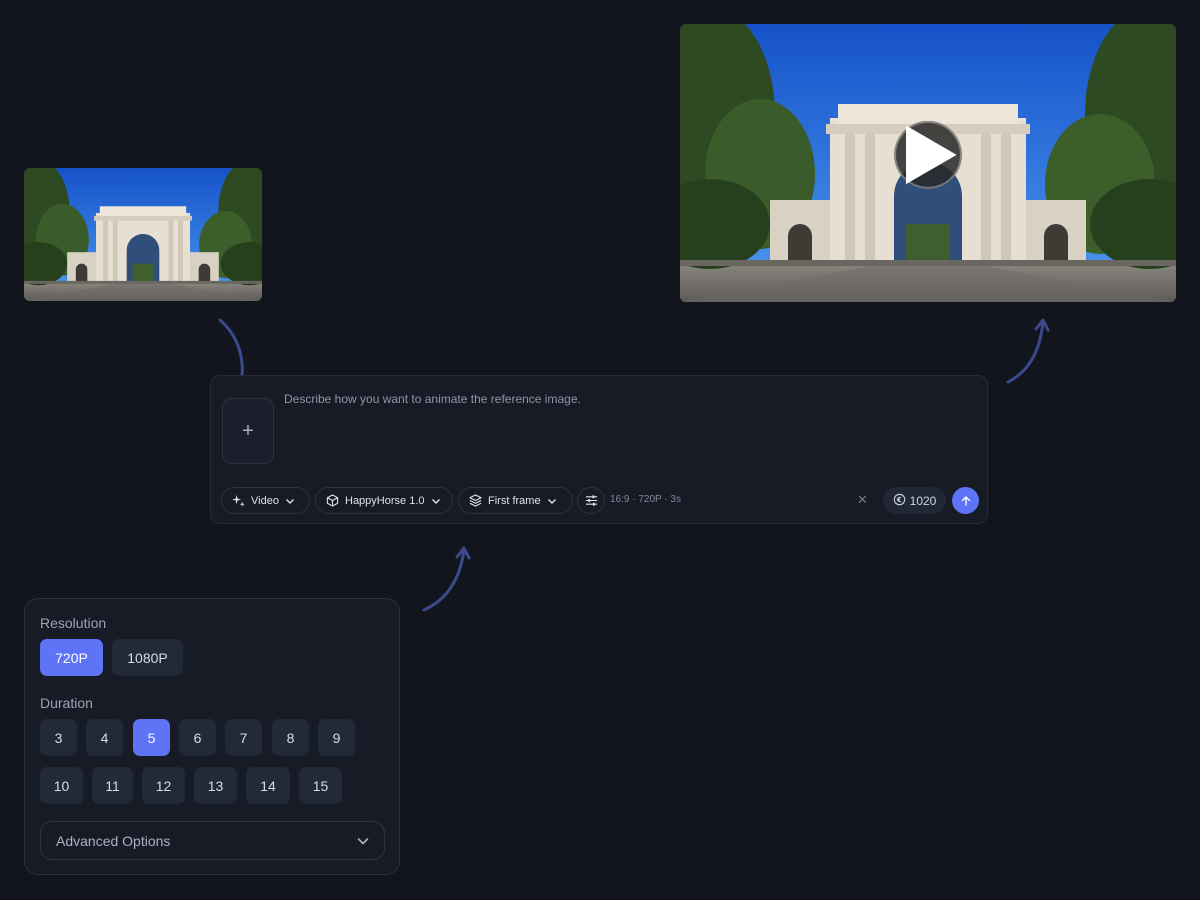  I want to click on resolution-label: Resolution, so click(73, 623).